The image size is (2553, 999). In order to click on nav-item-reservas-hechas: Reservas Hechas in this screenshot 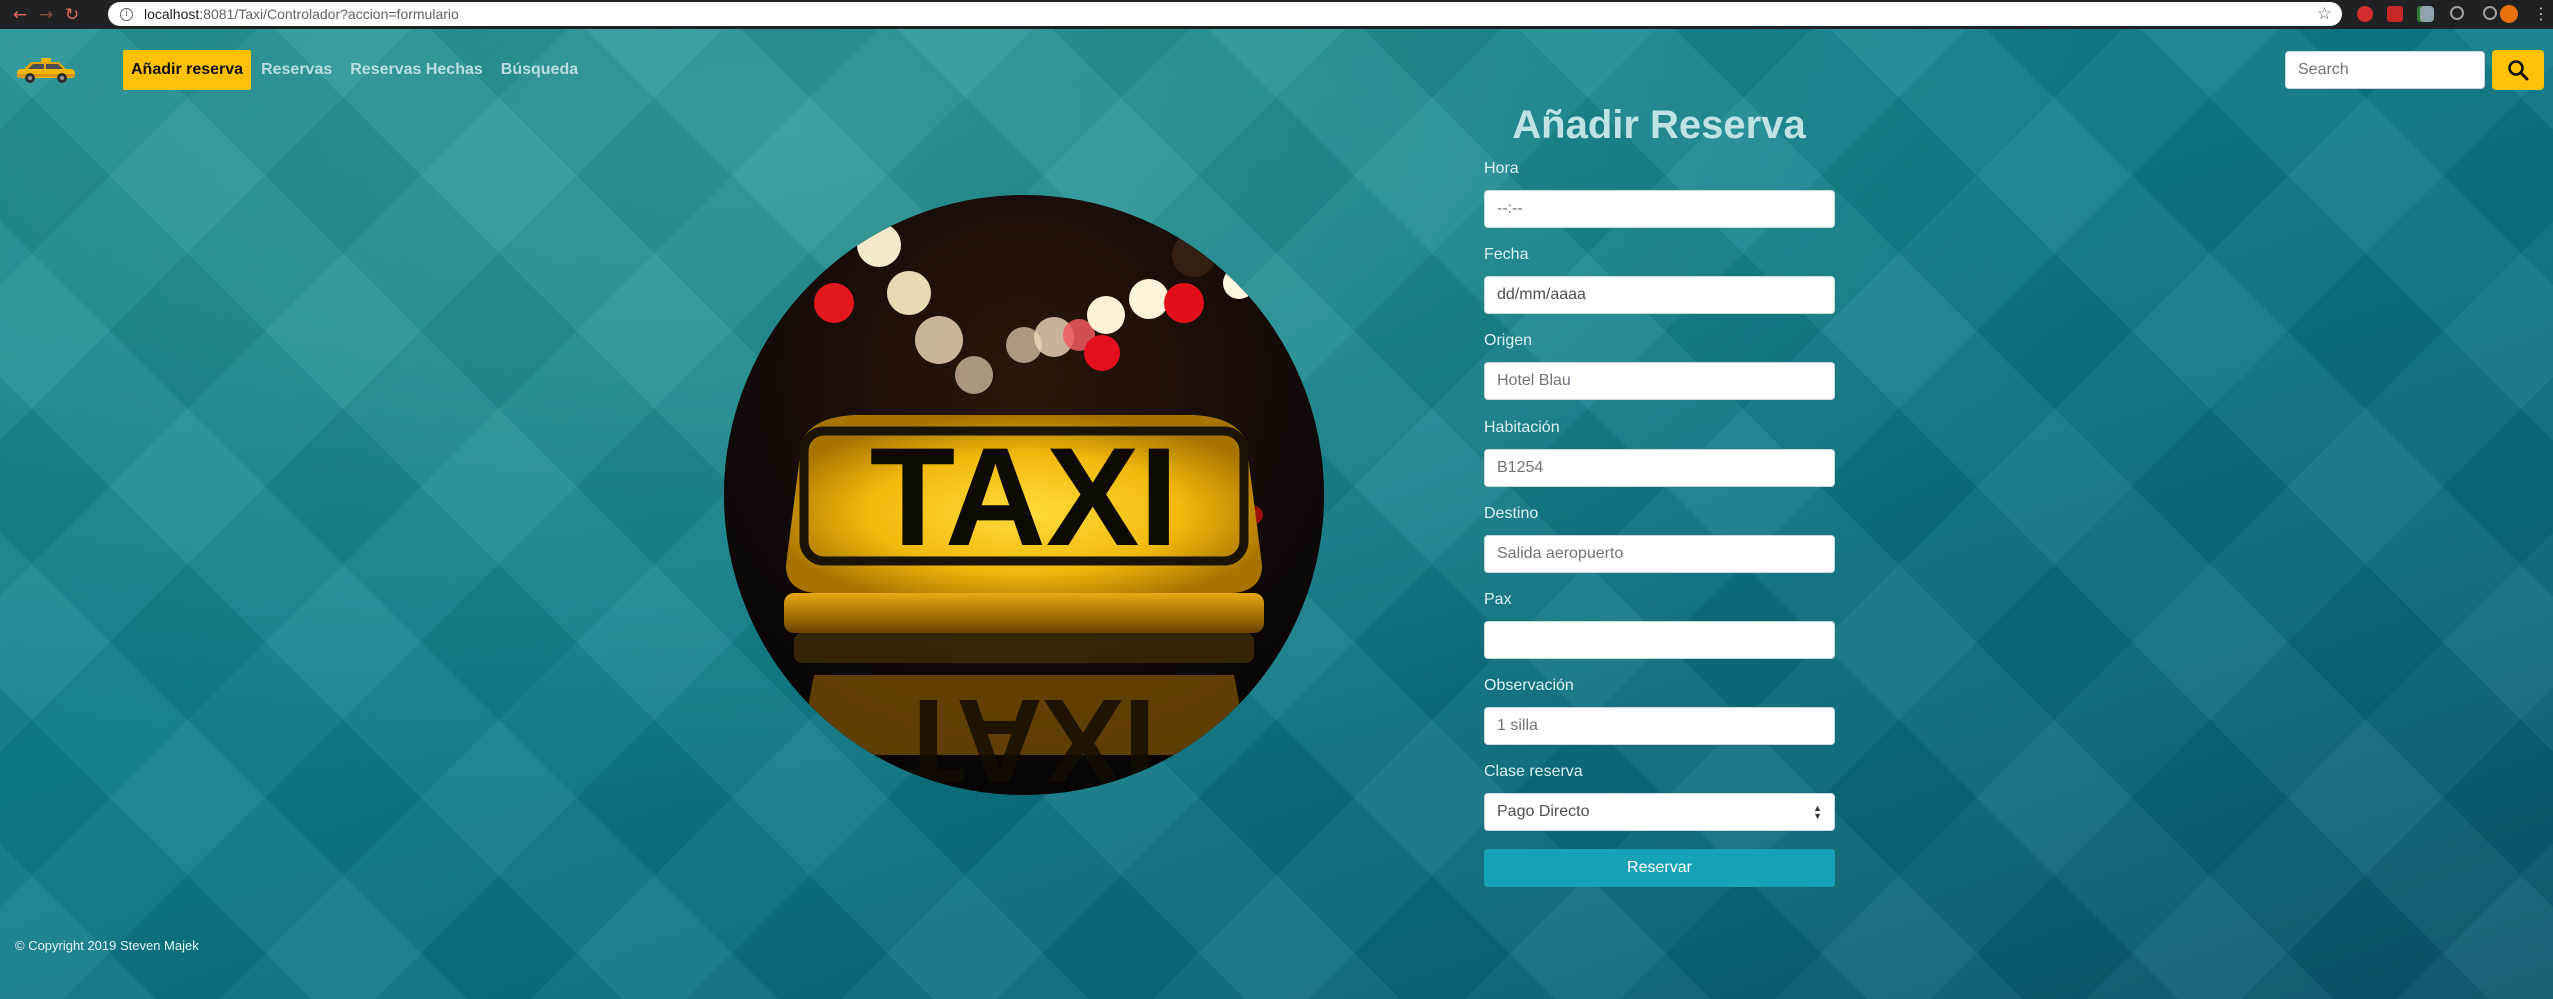, I will do `click(416, 70)`.